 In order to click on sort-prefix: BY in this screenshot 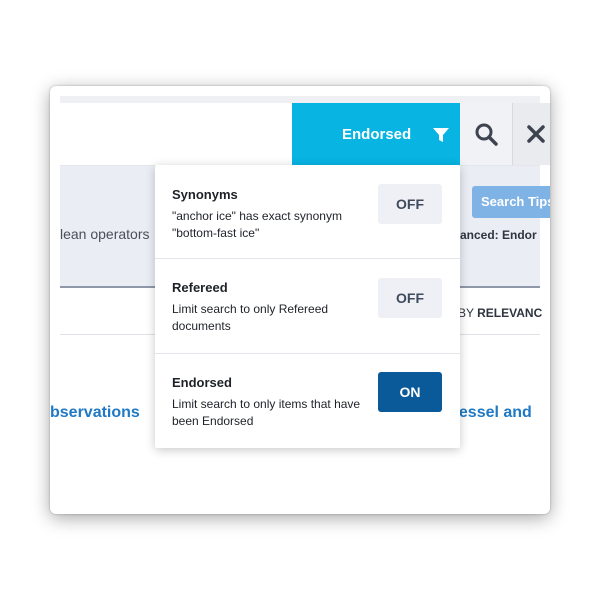, I will do `click(466, 313)`.